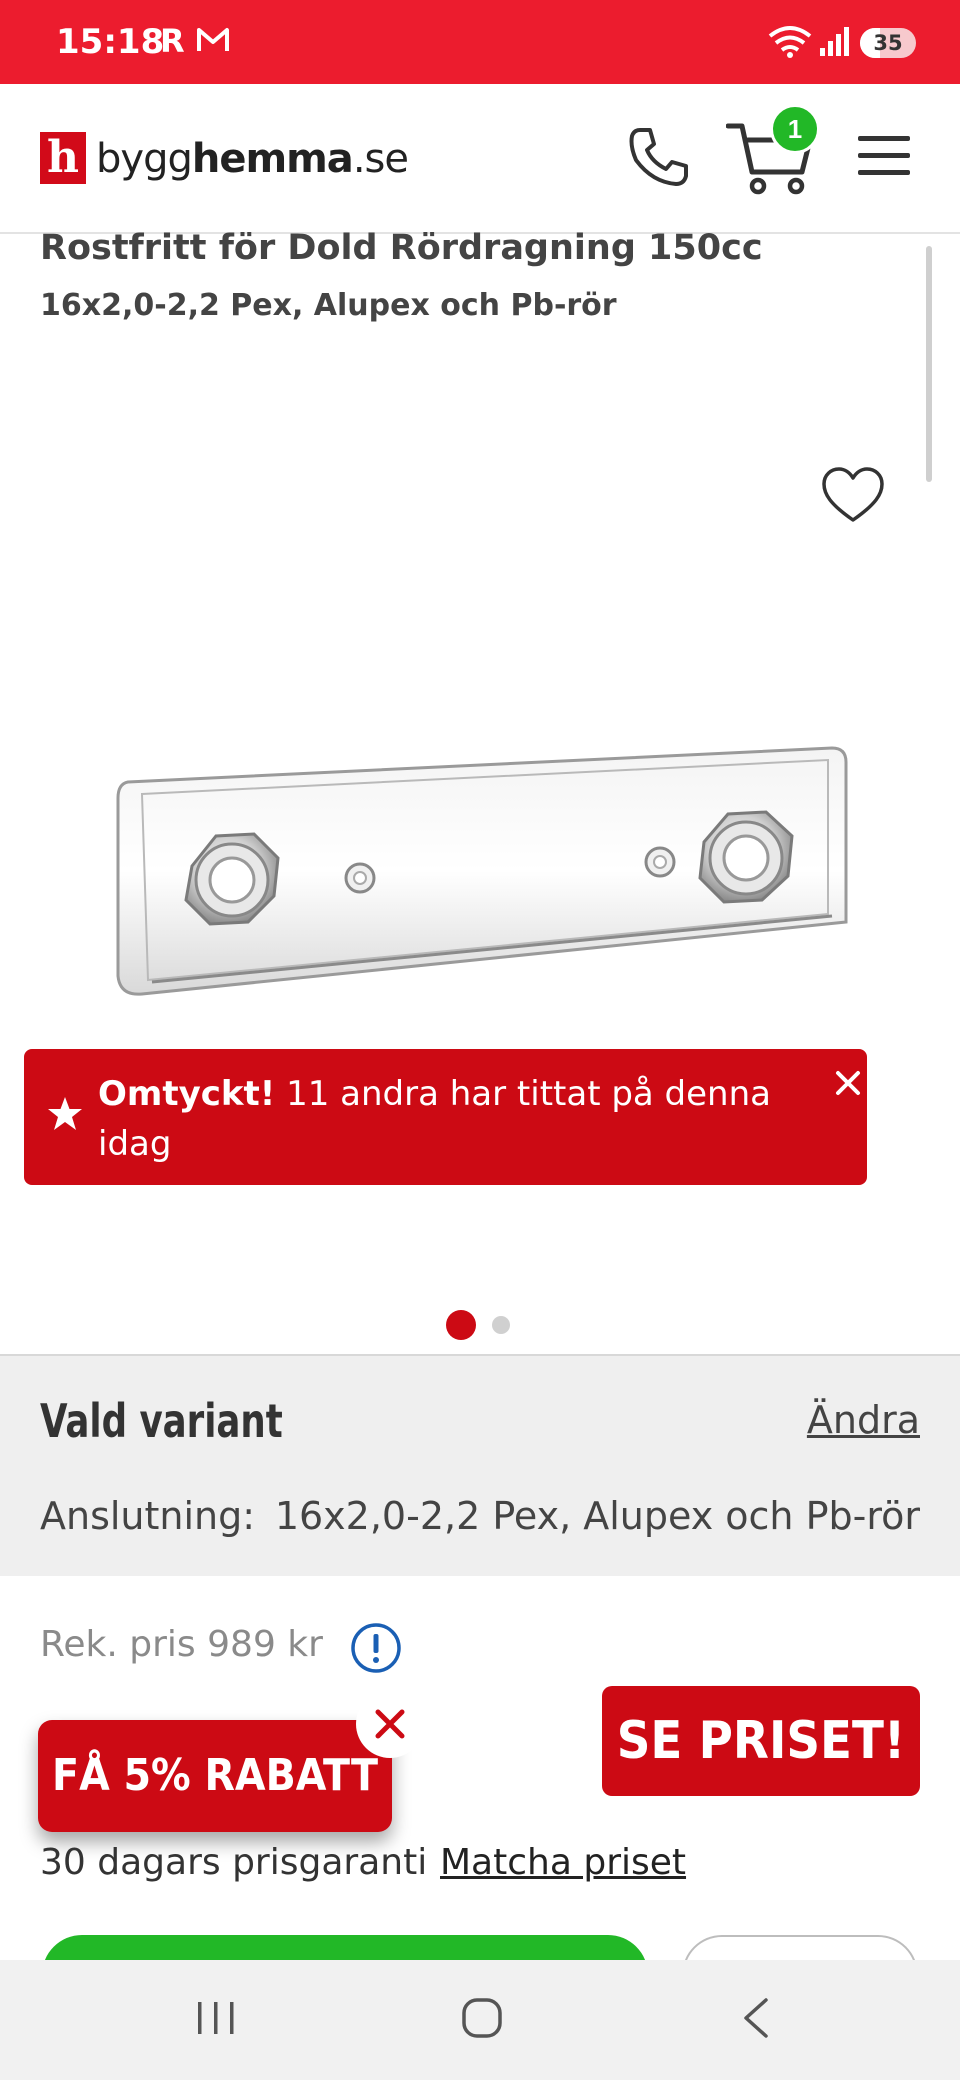  What do you see at coordinates (501, 1325) in the screenshot?
I see `carousel-dot` at bounding box center [501, 1325].